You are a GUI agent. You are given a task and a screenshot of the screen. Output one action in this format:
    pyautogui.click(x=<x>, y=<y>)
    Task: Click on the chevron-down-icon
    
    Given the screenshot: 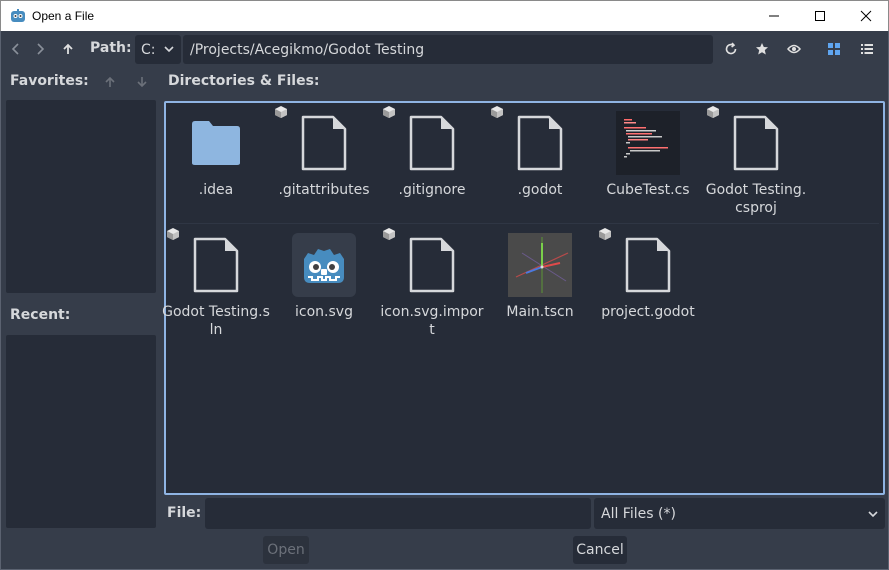 What is the action you would take?
    pyautogui.click(x=169, y=49)
    